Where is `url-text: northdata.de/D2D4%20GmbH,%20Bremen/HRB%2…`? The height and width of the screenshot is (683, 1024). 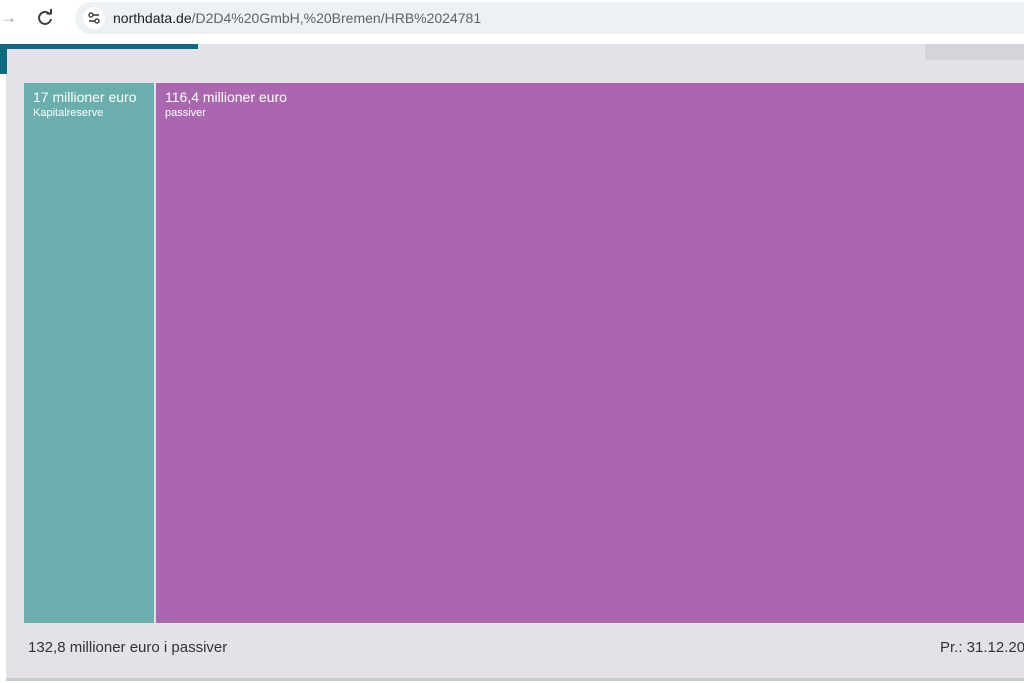
url-text: northdata.de/D2D4%20GmbH,%20Bremen/HRB%2… is located at coordinates (297, 18).